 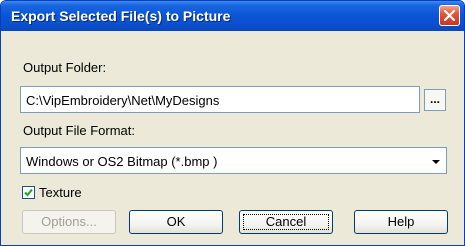 I want to click on help-button: Help, so click(x=401, y=222).